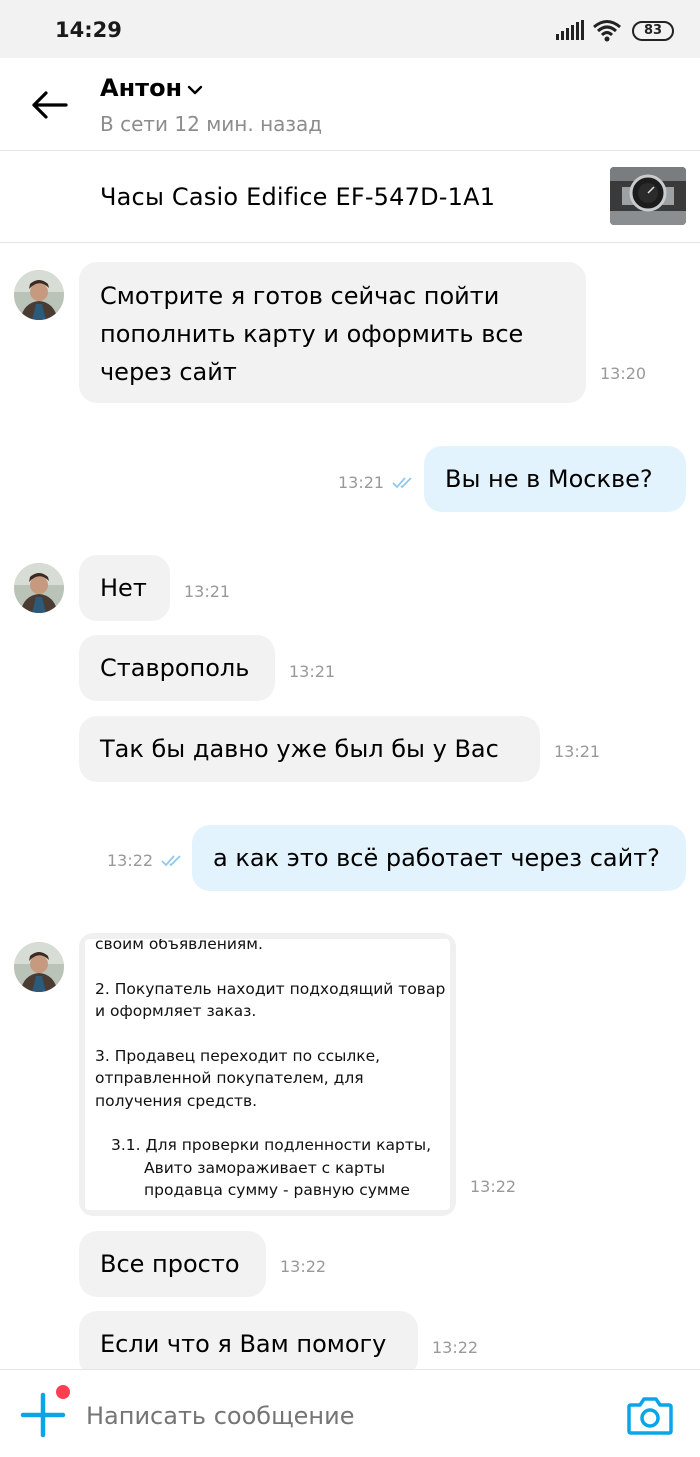  I want to click on wifi-icon, so click(607, 31).